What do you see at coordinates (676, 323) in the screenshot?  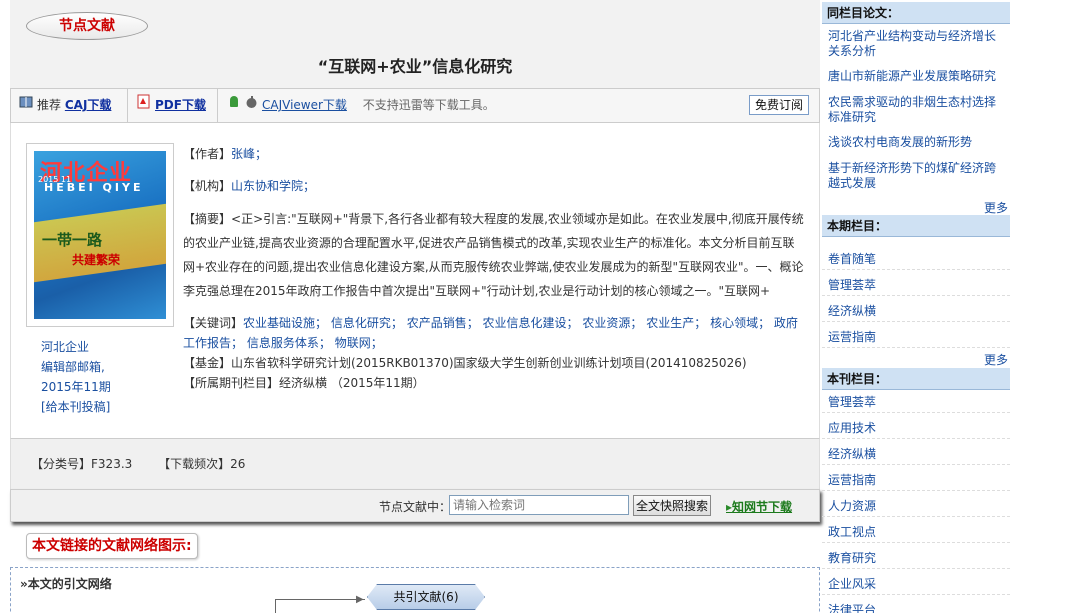 I see `keyword-link: 农业生产；` at bounding box center [676, 323].